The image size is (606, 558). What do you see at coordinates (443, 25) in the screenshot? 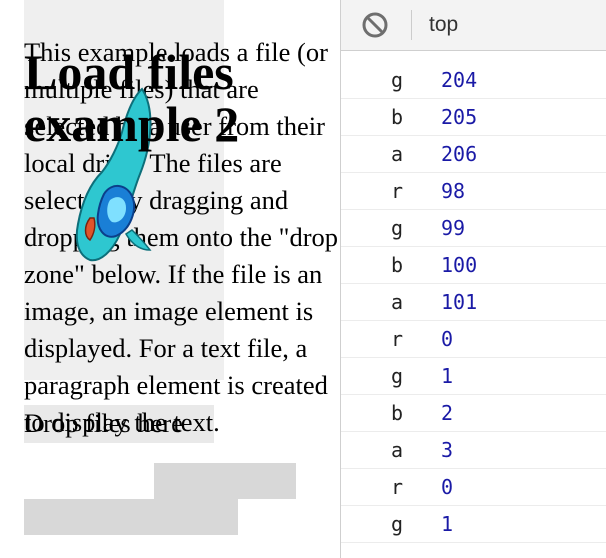
I see `context-selector: top` at bounding box center [443, 25].